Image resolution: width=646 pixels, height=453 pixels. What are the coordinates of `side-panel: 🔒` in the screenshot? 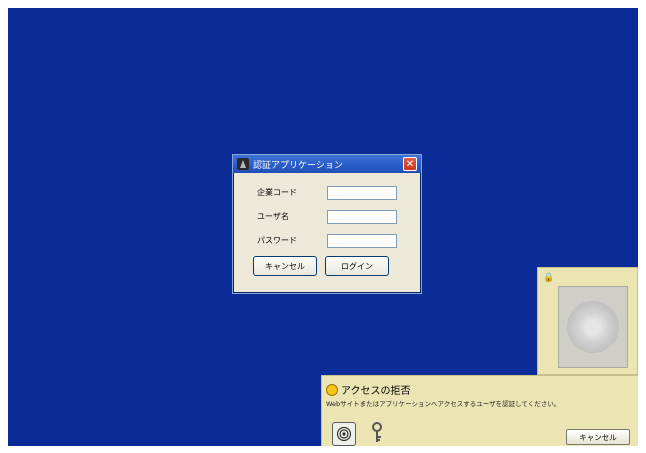 It's located at (587, 321).